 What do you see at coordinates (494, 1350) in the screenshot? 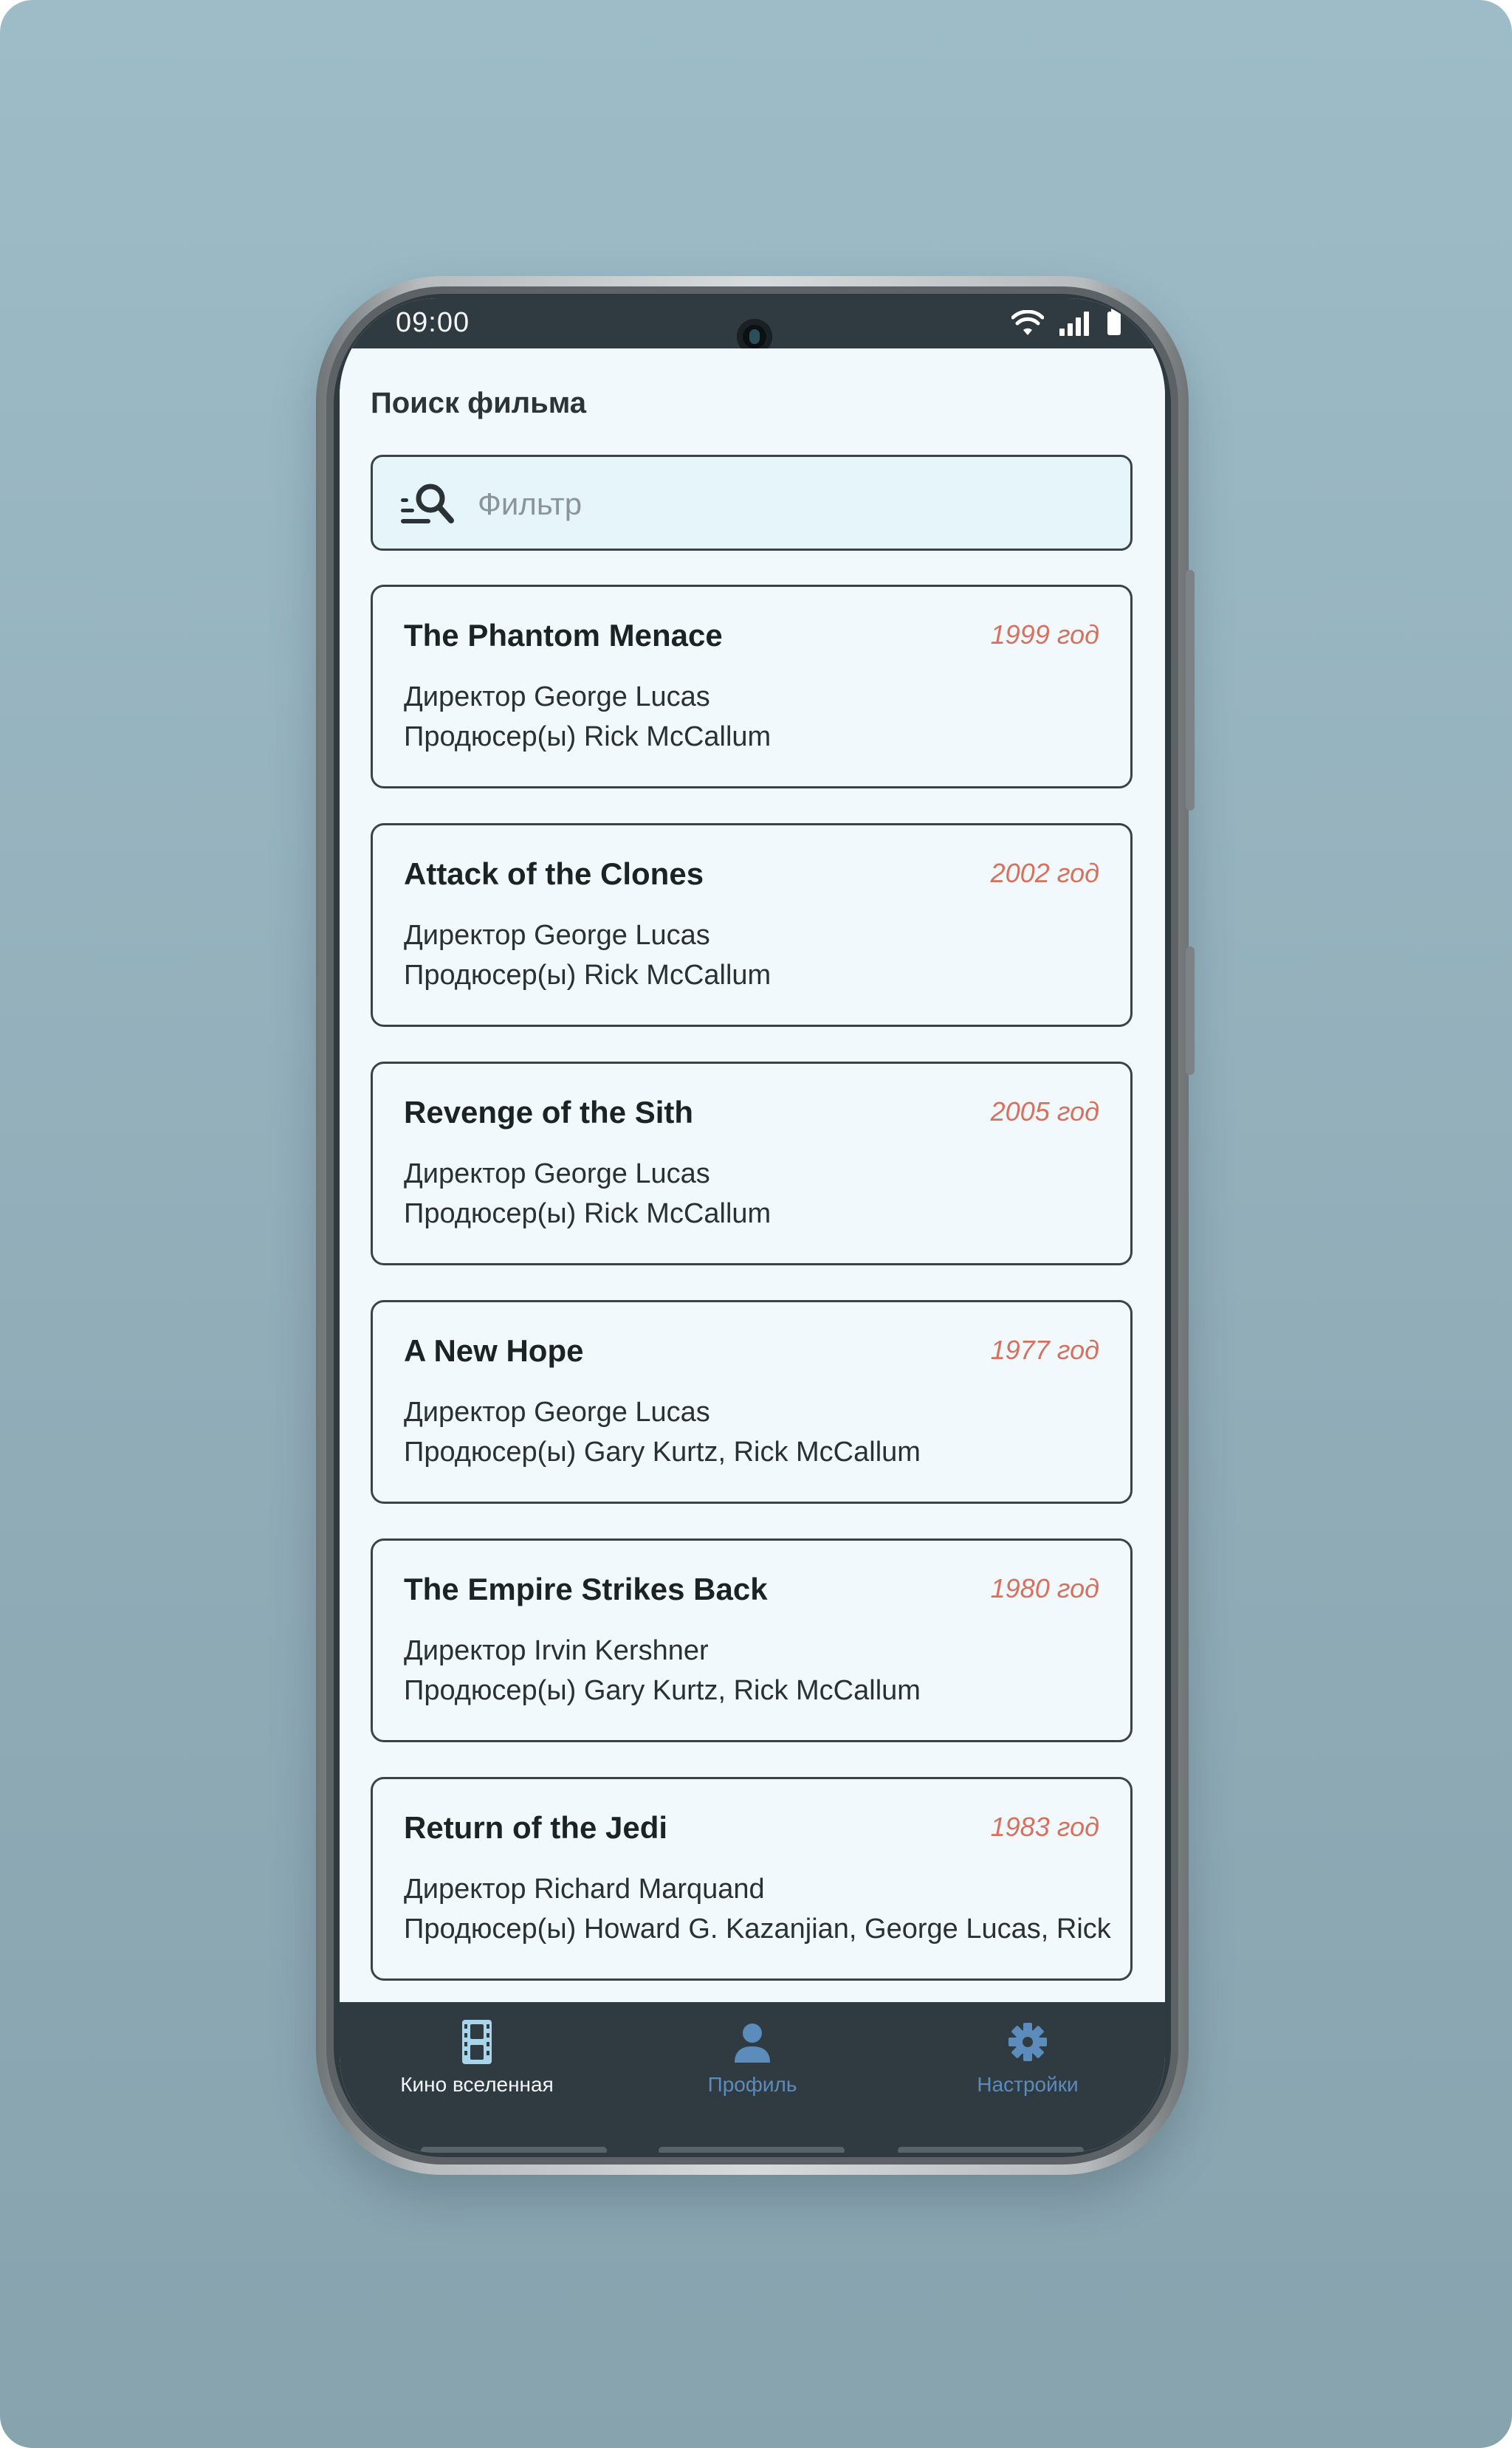
I see `movie-title: A New Hope` at bounding box center [494, 1350].